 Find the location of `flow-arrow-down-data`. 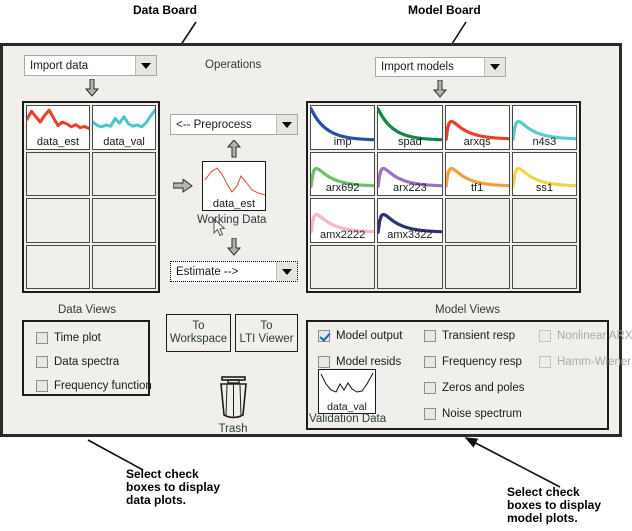

flow-arrow-down-data is located at coordinates (92, 88).